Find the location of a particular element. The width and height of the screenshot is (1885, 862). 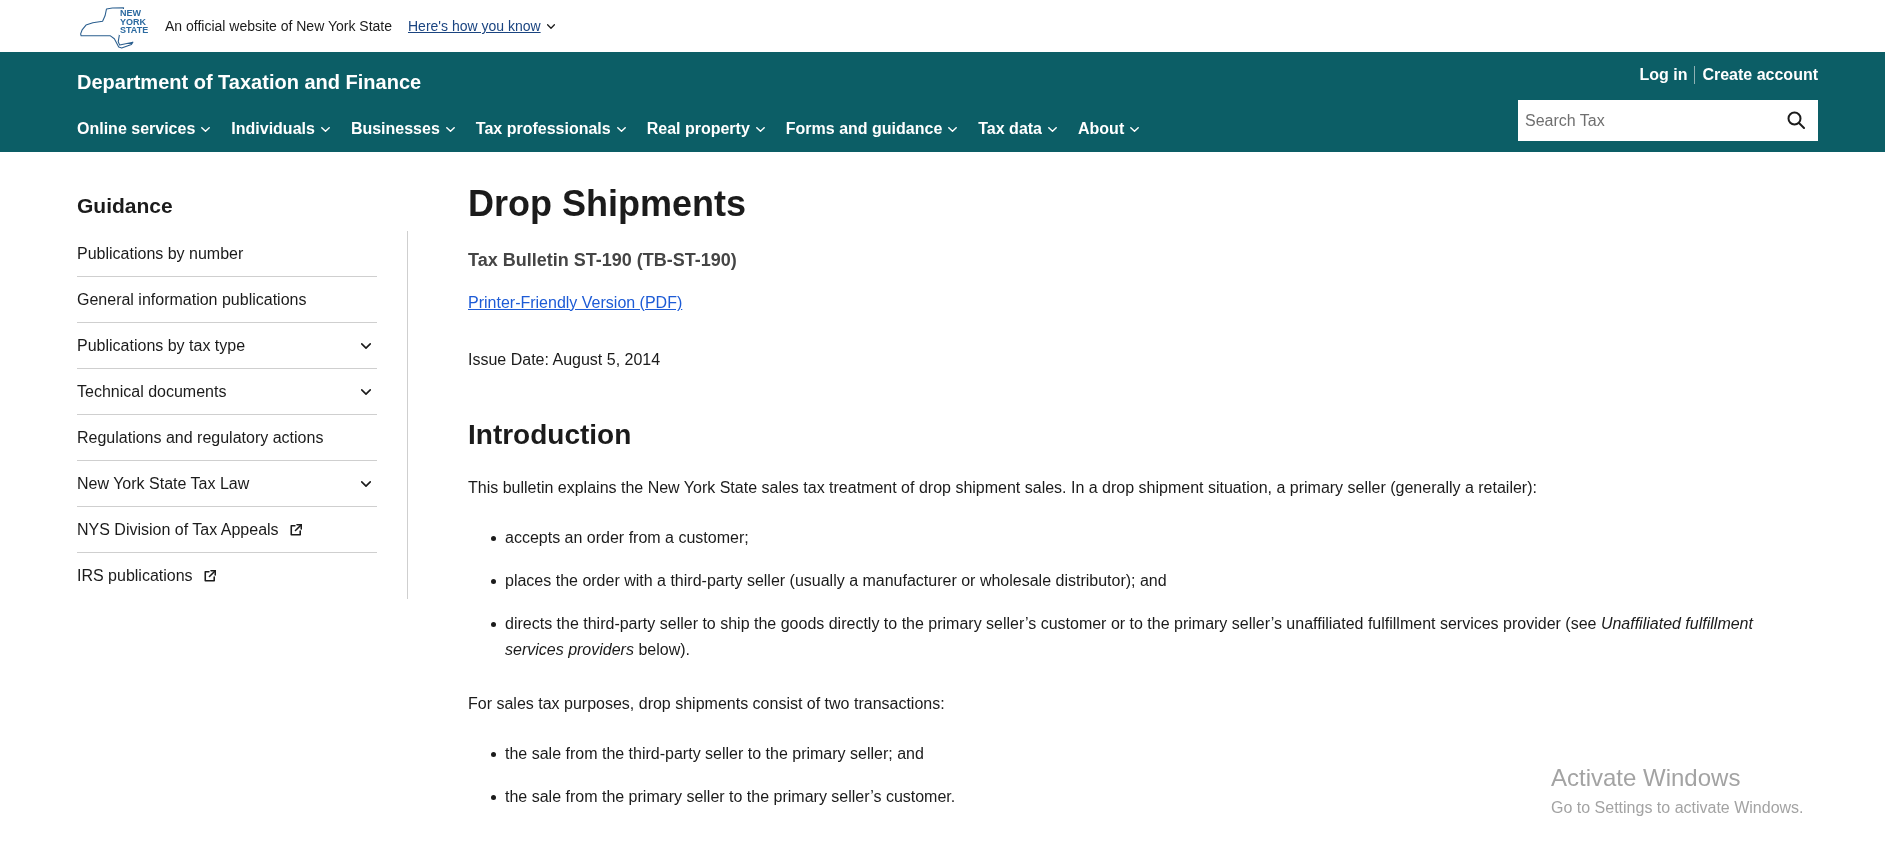

search-field: Search Tax is located at coordinates (1668, 120).